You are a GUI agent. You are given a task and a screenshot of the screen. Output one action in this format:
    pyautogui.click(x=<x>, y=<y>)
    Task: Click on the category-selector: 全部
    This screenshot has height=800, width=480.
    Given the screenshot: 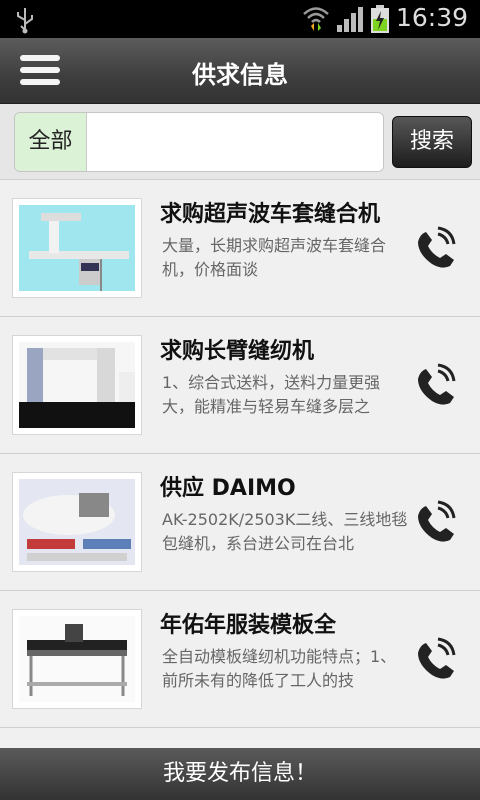 What is the action you would take?
    pyautogui.click(x=51, y=142)
    